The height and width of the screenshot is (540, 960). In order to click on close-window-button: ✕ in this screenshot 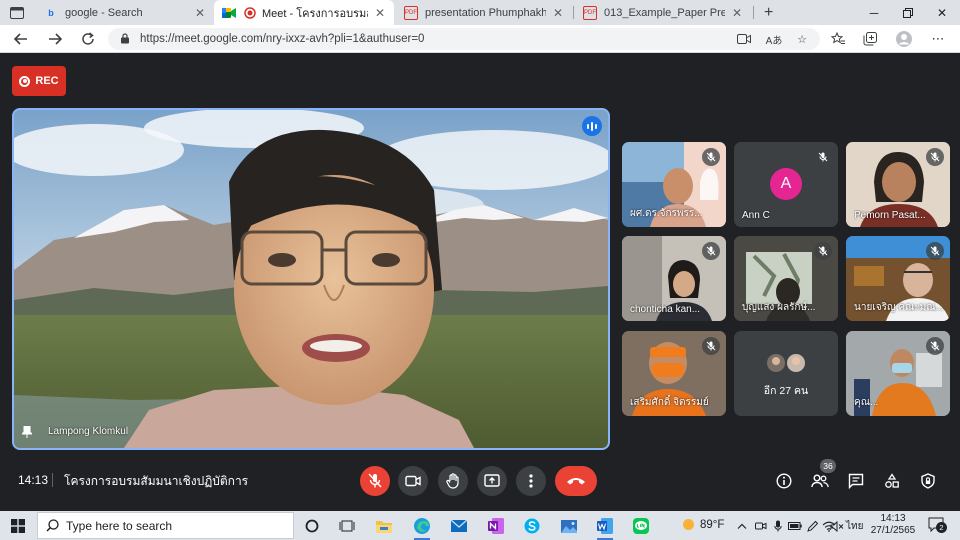, I will do `click(942, 12)`.